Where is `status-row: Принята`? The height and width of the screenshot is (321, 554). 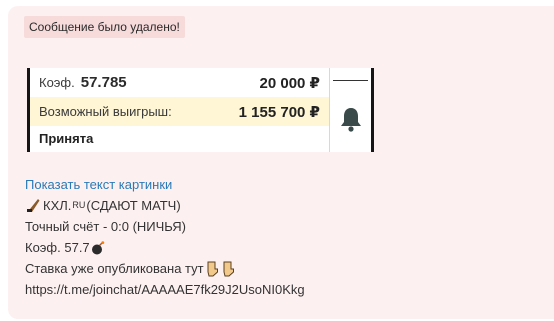 status-row: Принята is located at coordinates (179, 138).